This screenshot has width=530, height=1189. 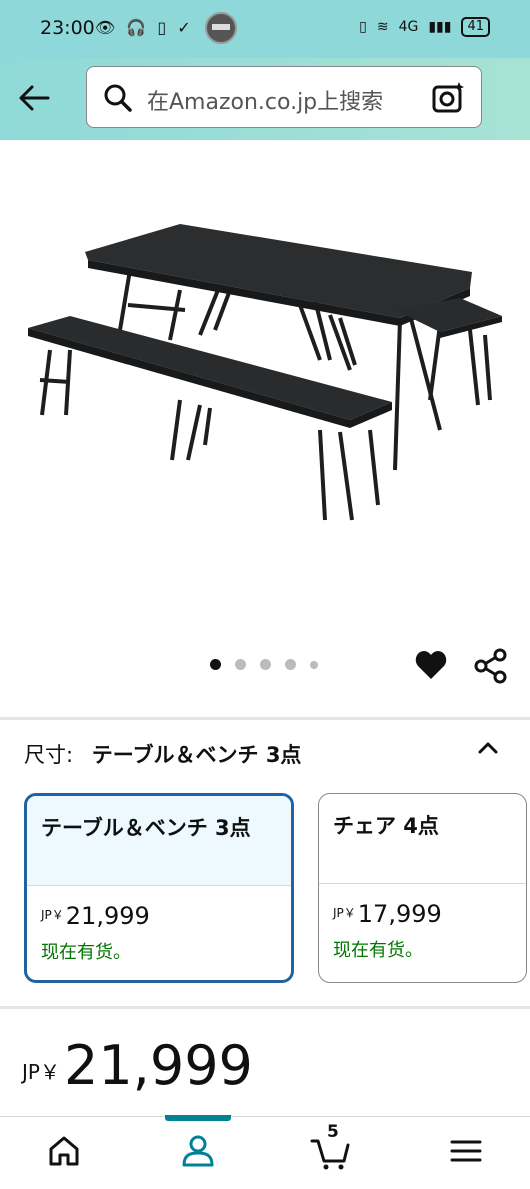 I want to click on product-price: JP￥21,999, so click(x=137, y=1066).